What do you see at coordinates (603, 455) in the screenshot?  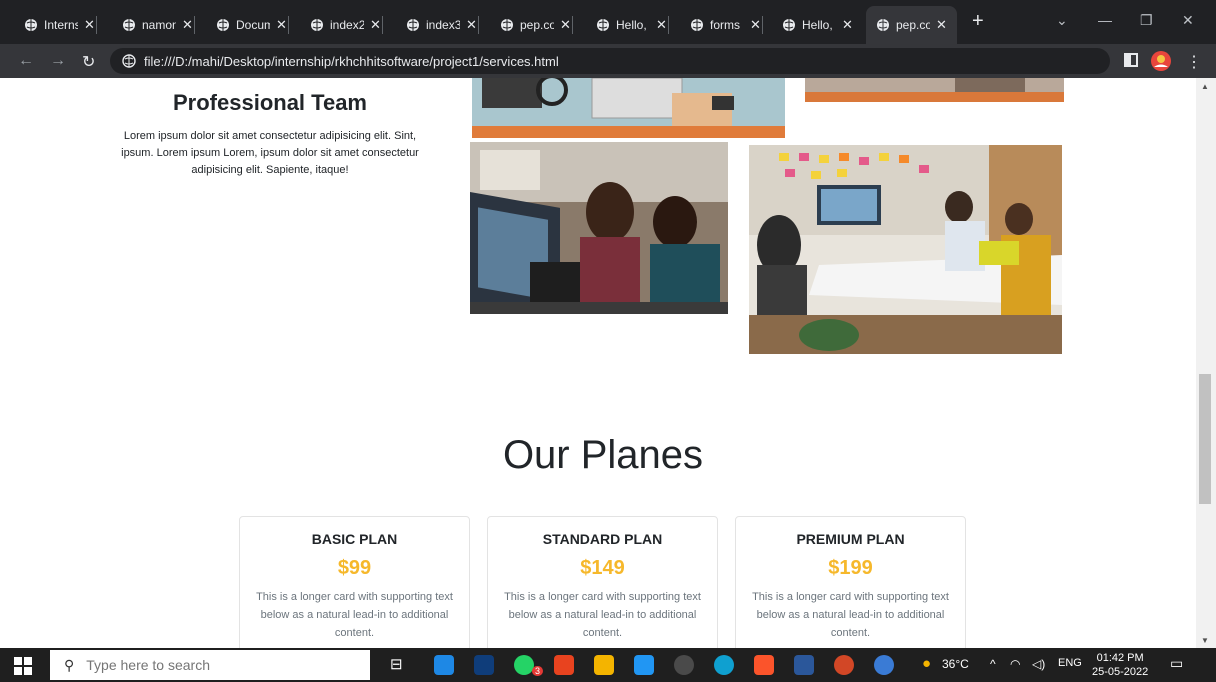 I see `plans-heading: Our Planes` at bounding box center [603, 455].